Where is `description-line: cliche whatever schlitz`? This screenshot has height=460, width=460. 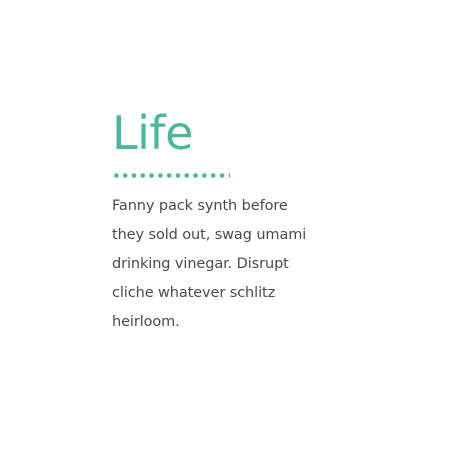
description-line: cliche whatever schlitz is located at coordinates (194, 293).